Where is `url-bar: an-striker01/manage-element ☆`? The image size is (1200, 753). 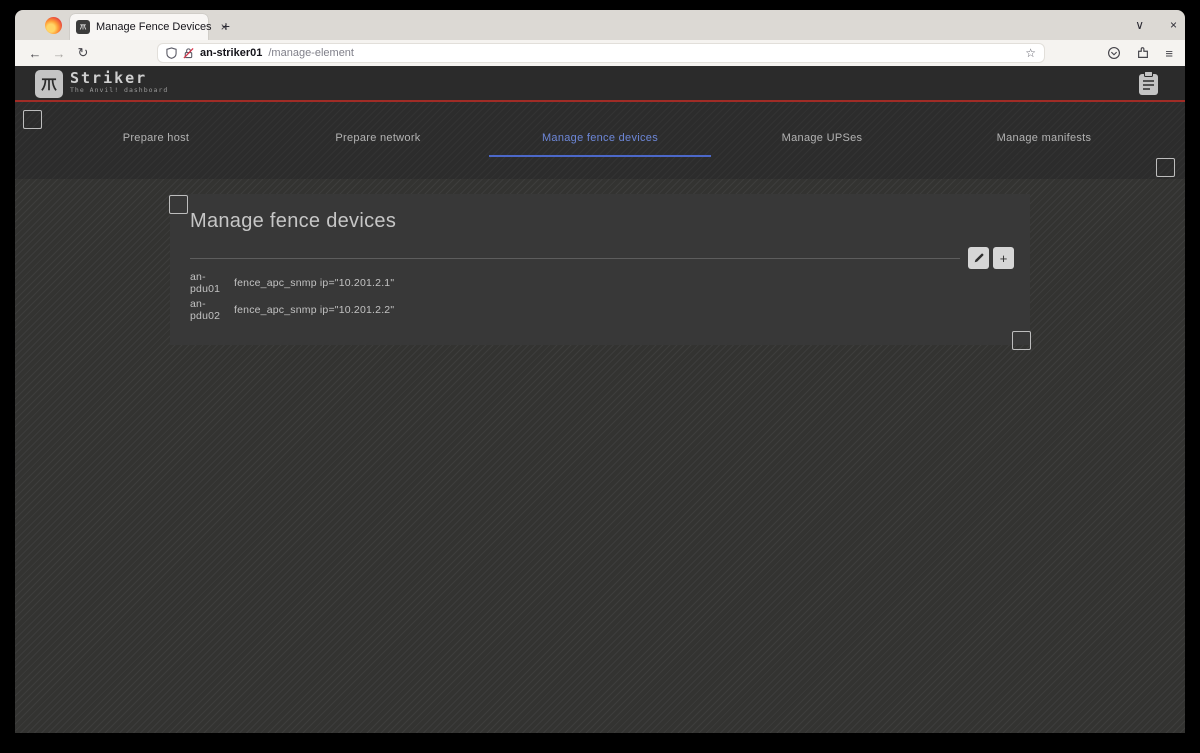
url-bar: an-striker01/manage-element ☆ is located at coordinates (601, 53).